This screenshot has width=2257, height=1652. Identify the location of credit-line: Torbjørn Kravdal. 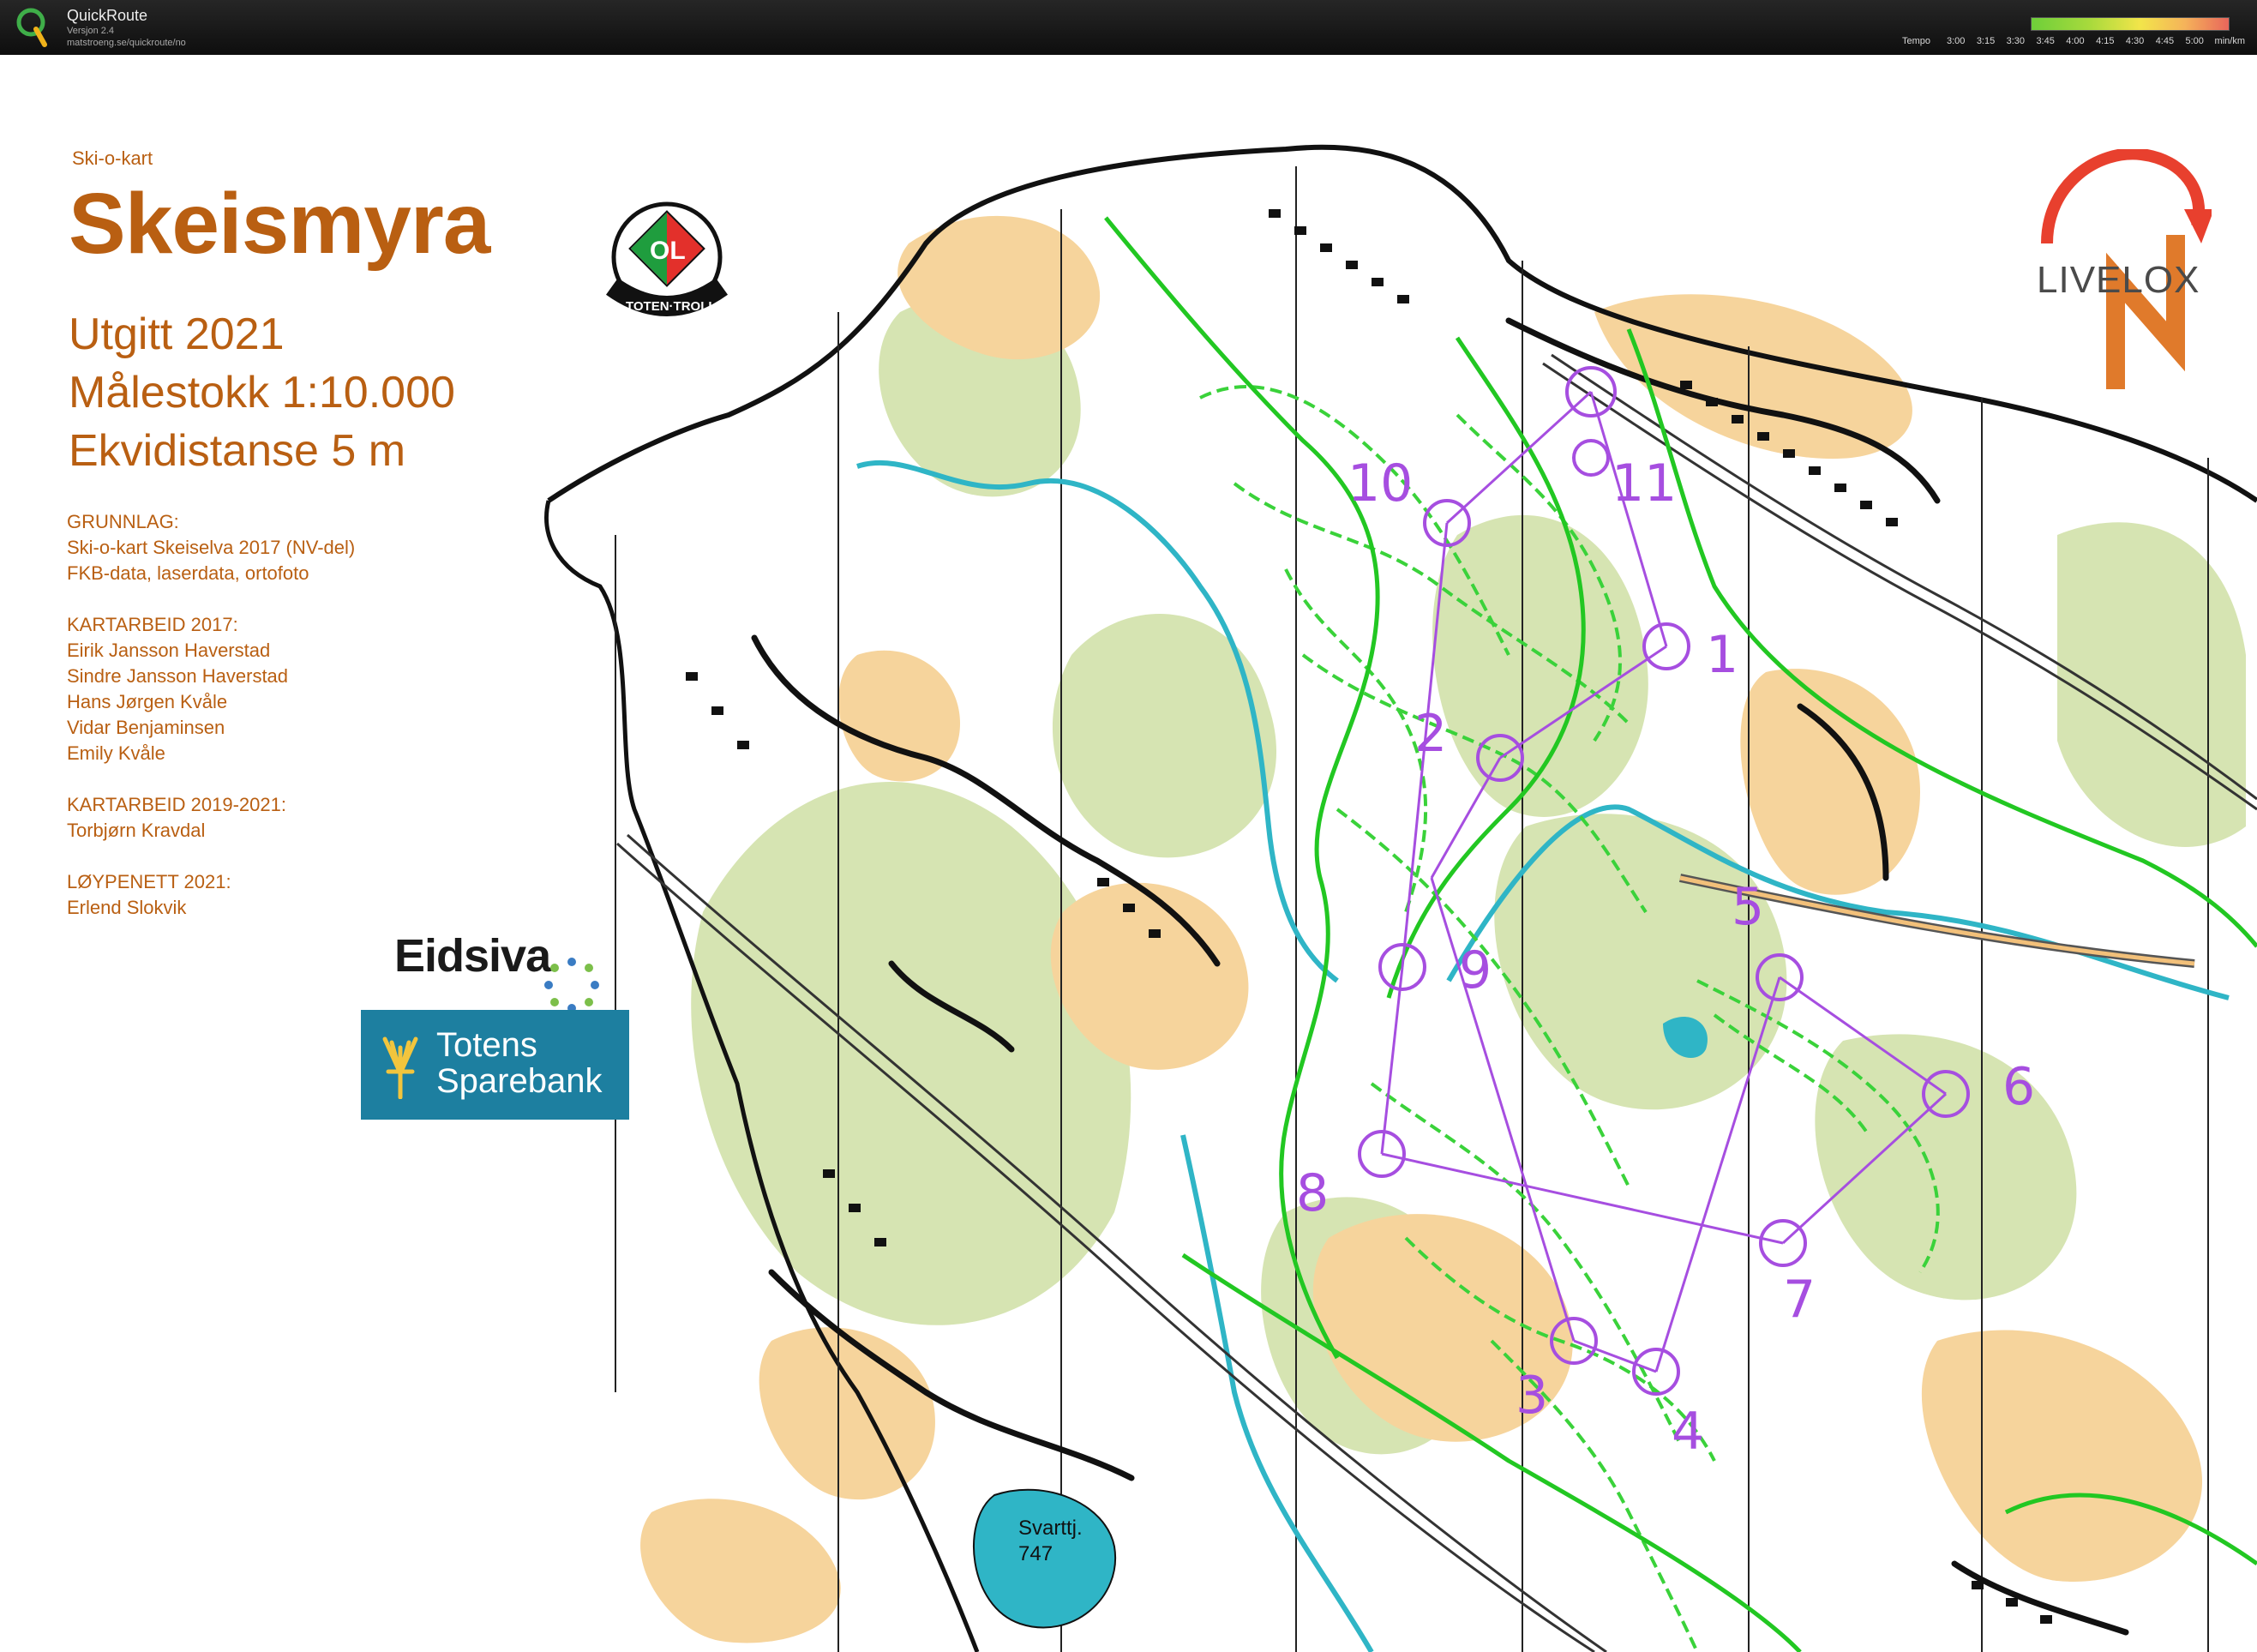
(137, 830).